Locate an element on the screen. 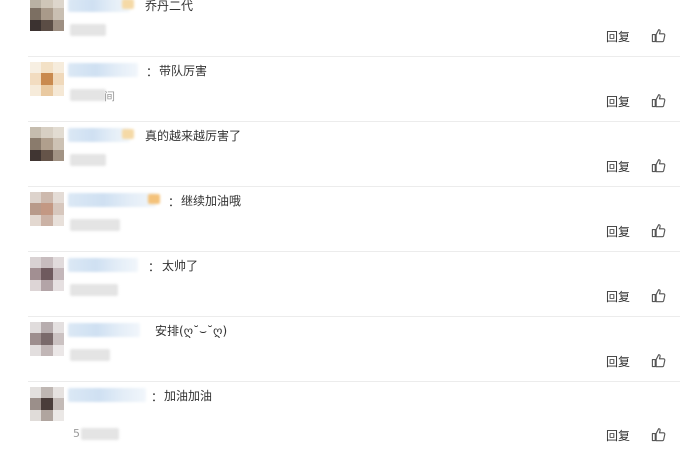 The height and width of the screenshot is (453, 680). comment-item: ： 太帅了 回复 is located at coordinates (340, 284).